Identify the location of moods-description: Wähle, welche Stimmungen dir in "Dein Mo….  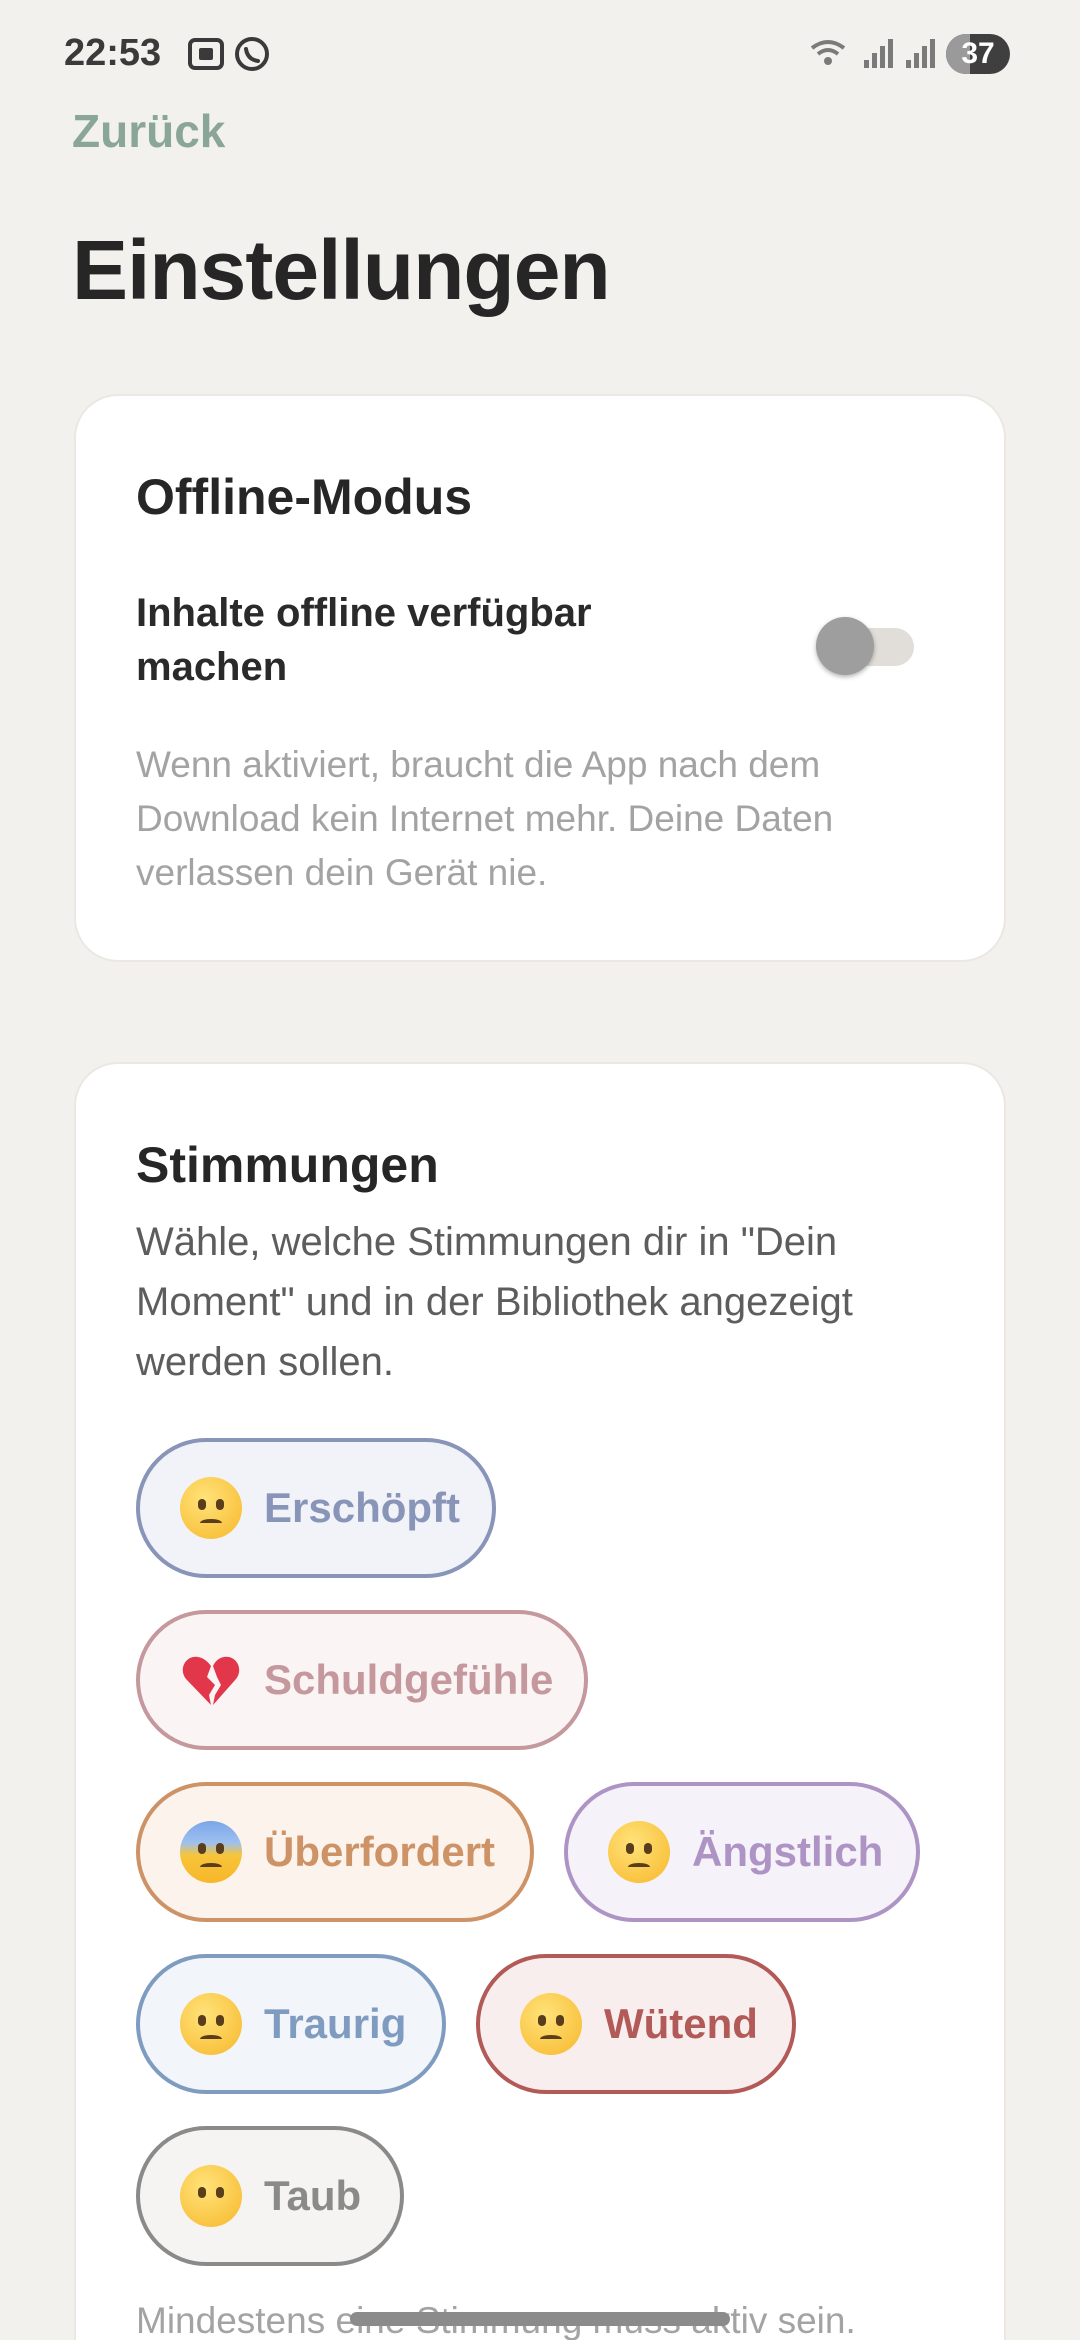
(494, 1302).